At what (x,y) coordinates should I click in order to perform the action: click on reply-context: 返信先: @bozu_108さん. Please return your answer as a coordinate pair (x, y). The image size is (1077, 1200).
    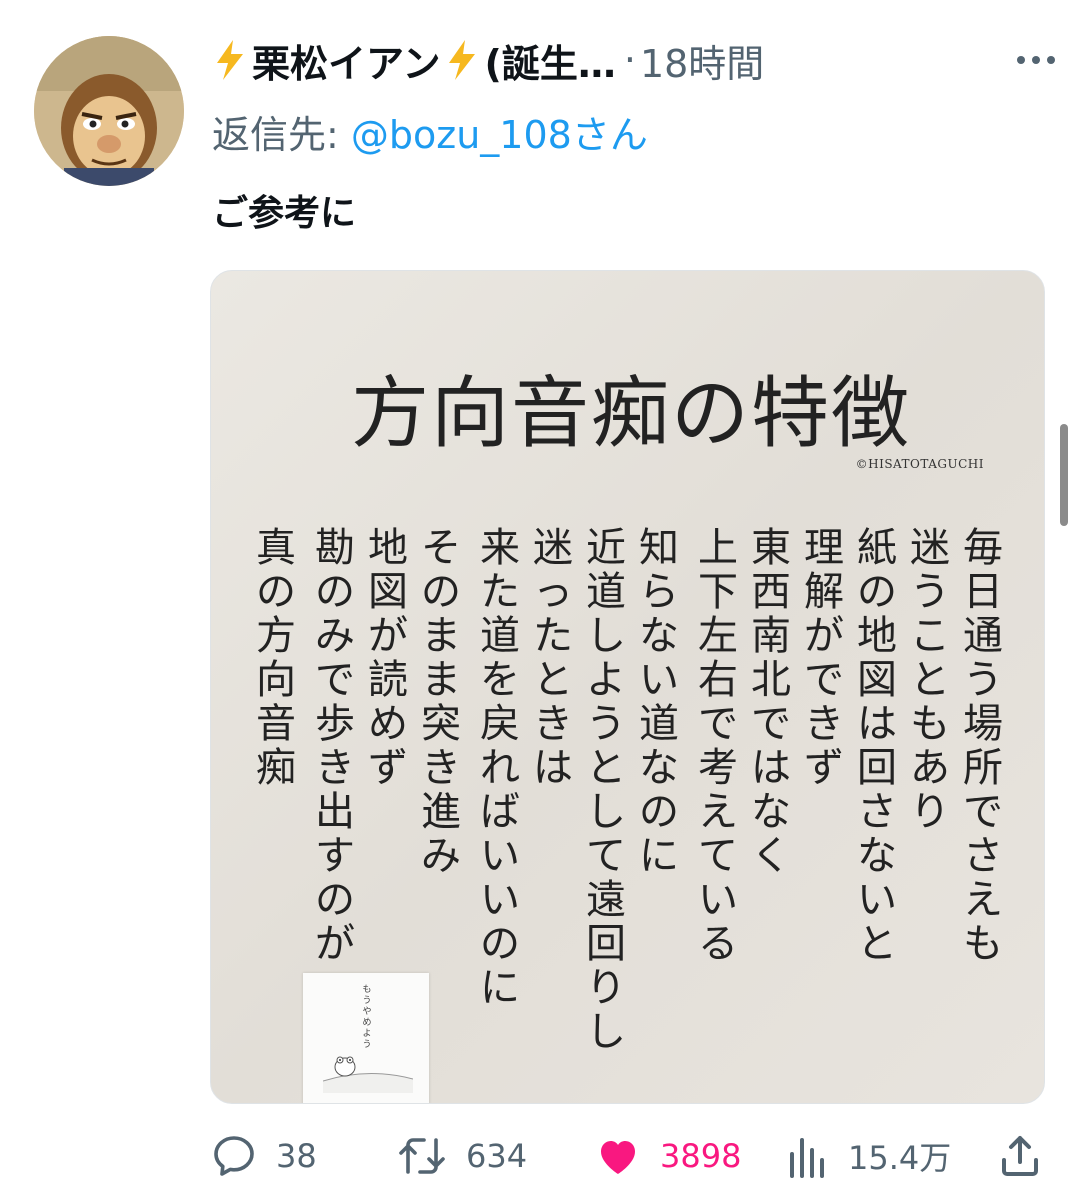
    Looking at the image, I should click on (430, 131).